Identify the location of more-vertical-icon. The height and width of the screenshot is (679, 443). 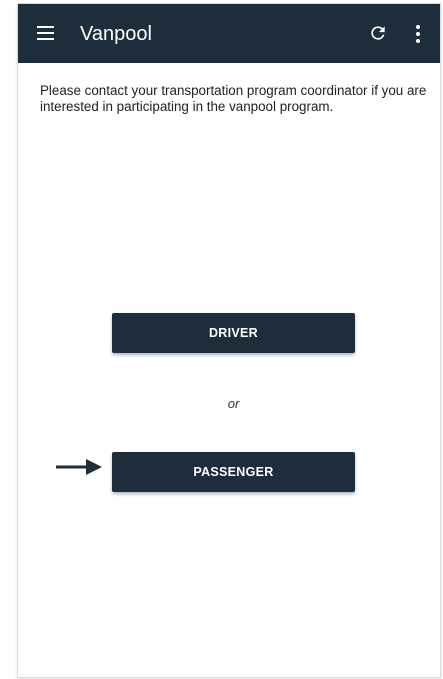
(418, 34).